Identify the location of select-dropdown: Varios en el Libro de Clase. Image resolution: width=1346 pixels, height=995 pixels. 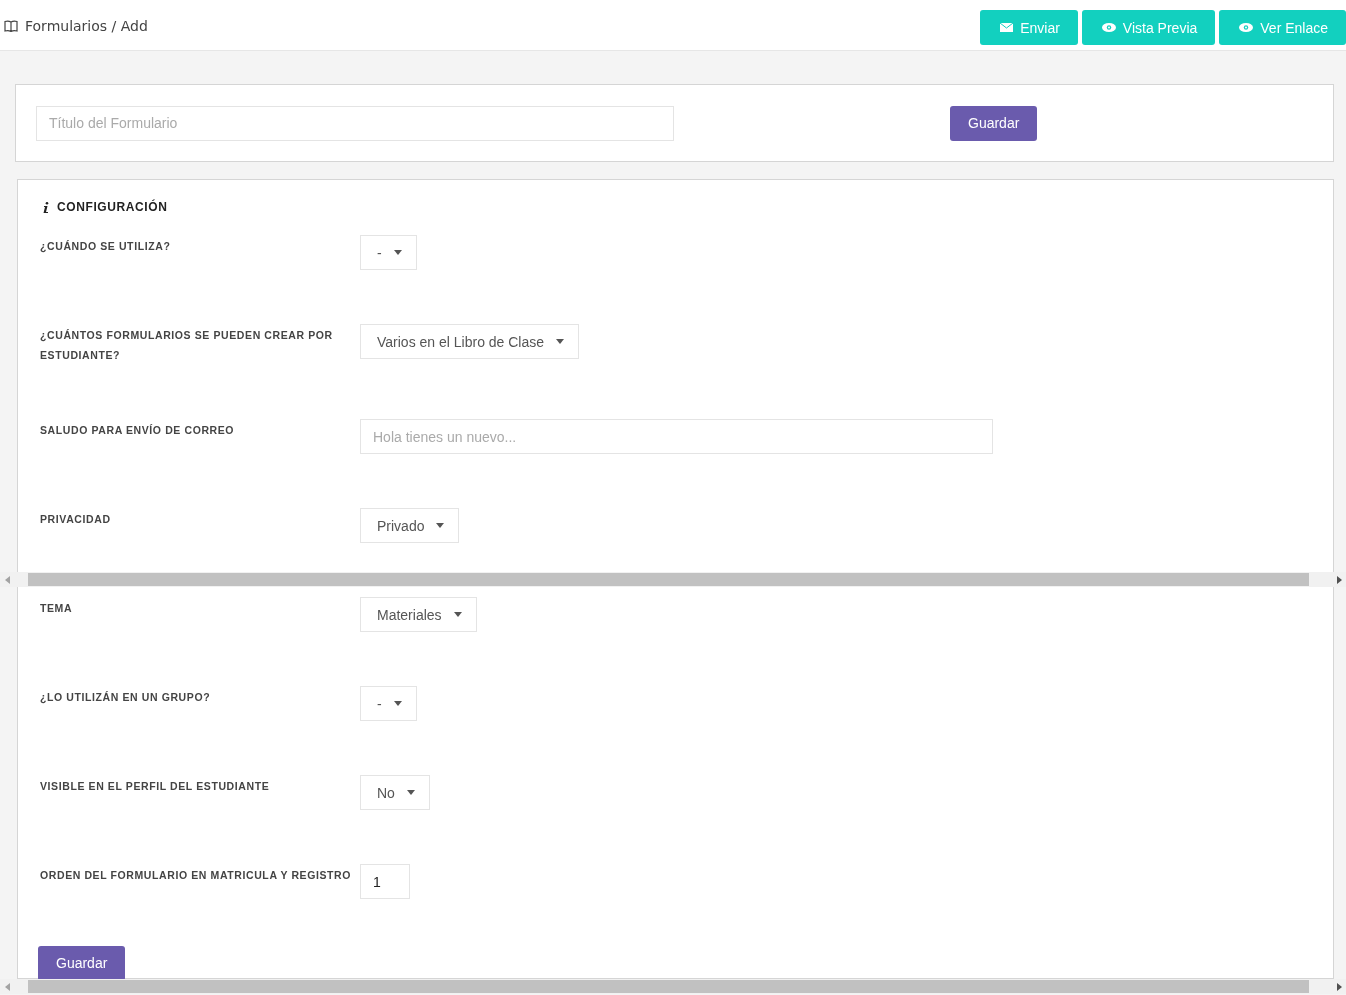
(470, 341).